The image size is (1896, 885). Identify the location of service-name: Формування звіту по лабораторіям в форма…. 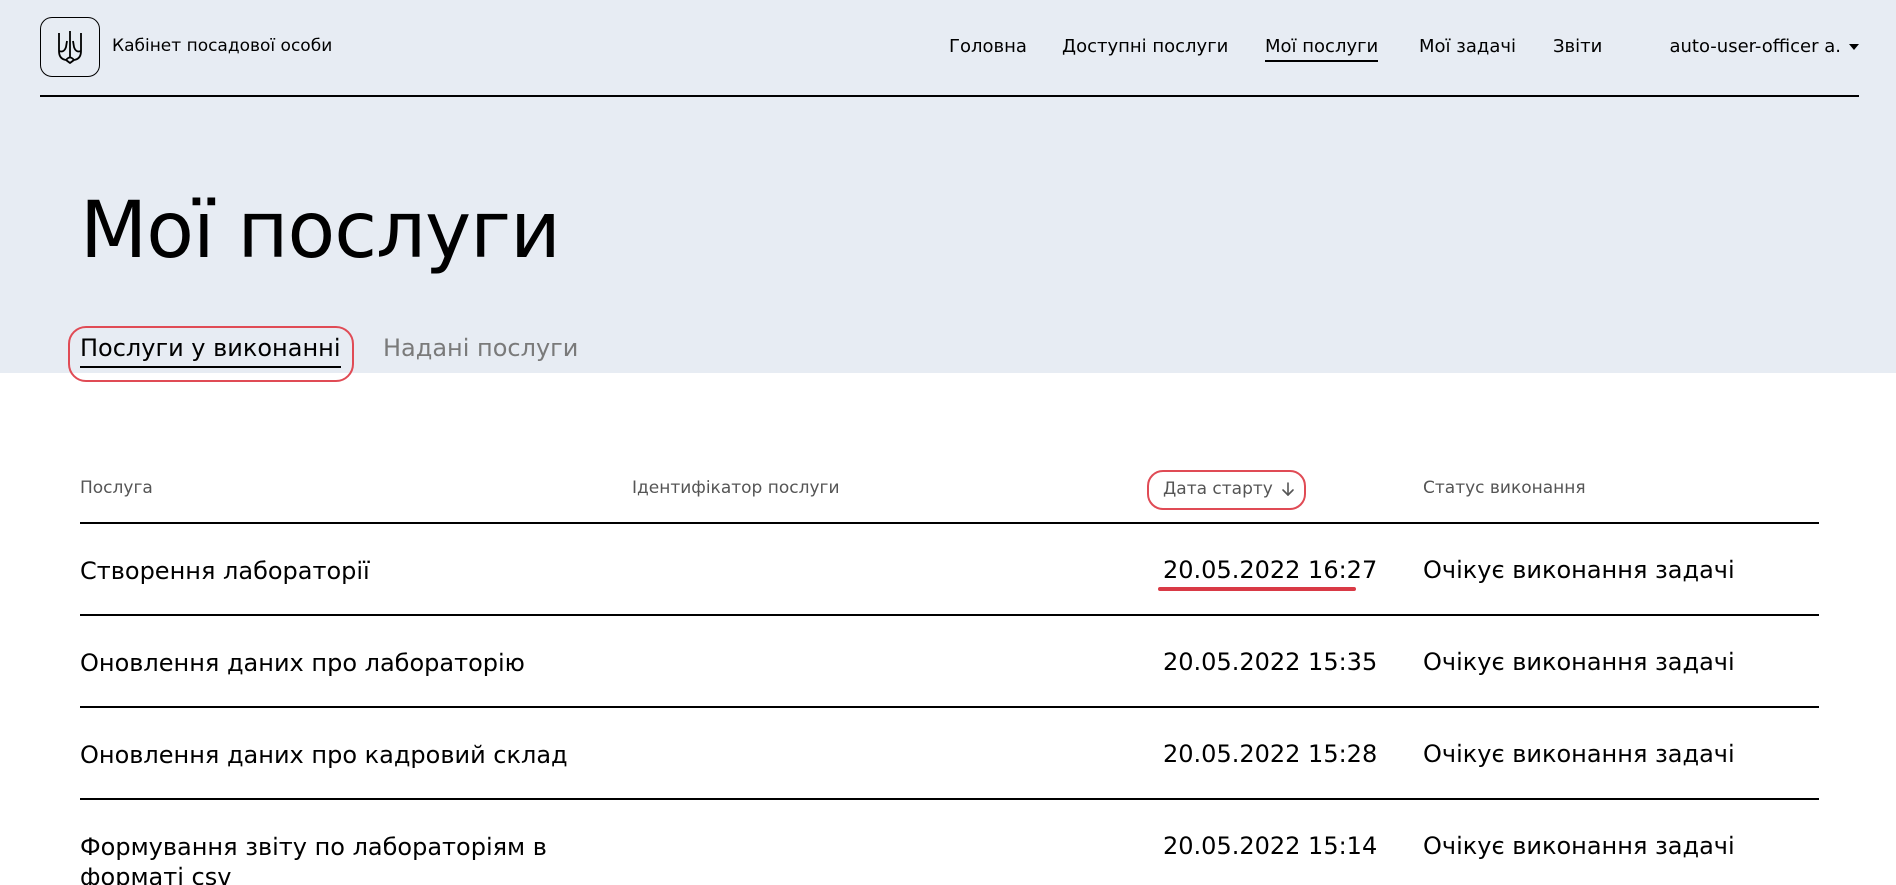
(313, 859).